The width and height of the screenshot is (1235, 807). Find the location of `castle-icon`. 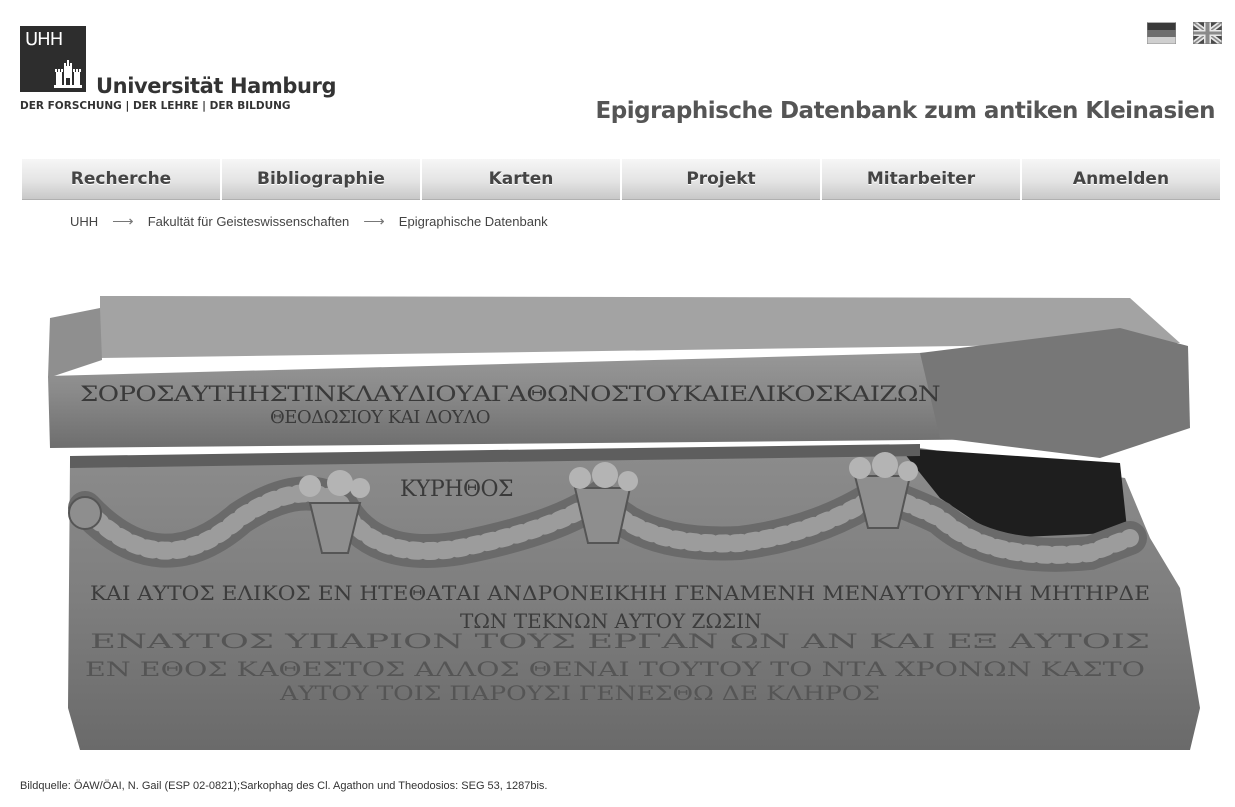

castle-icon is located at coordinates (68, 74).